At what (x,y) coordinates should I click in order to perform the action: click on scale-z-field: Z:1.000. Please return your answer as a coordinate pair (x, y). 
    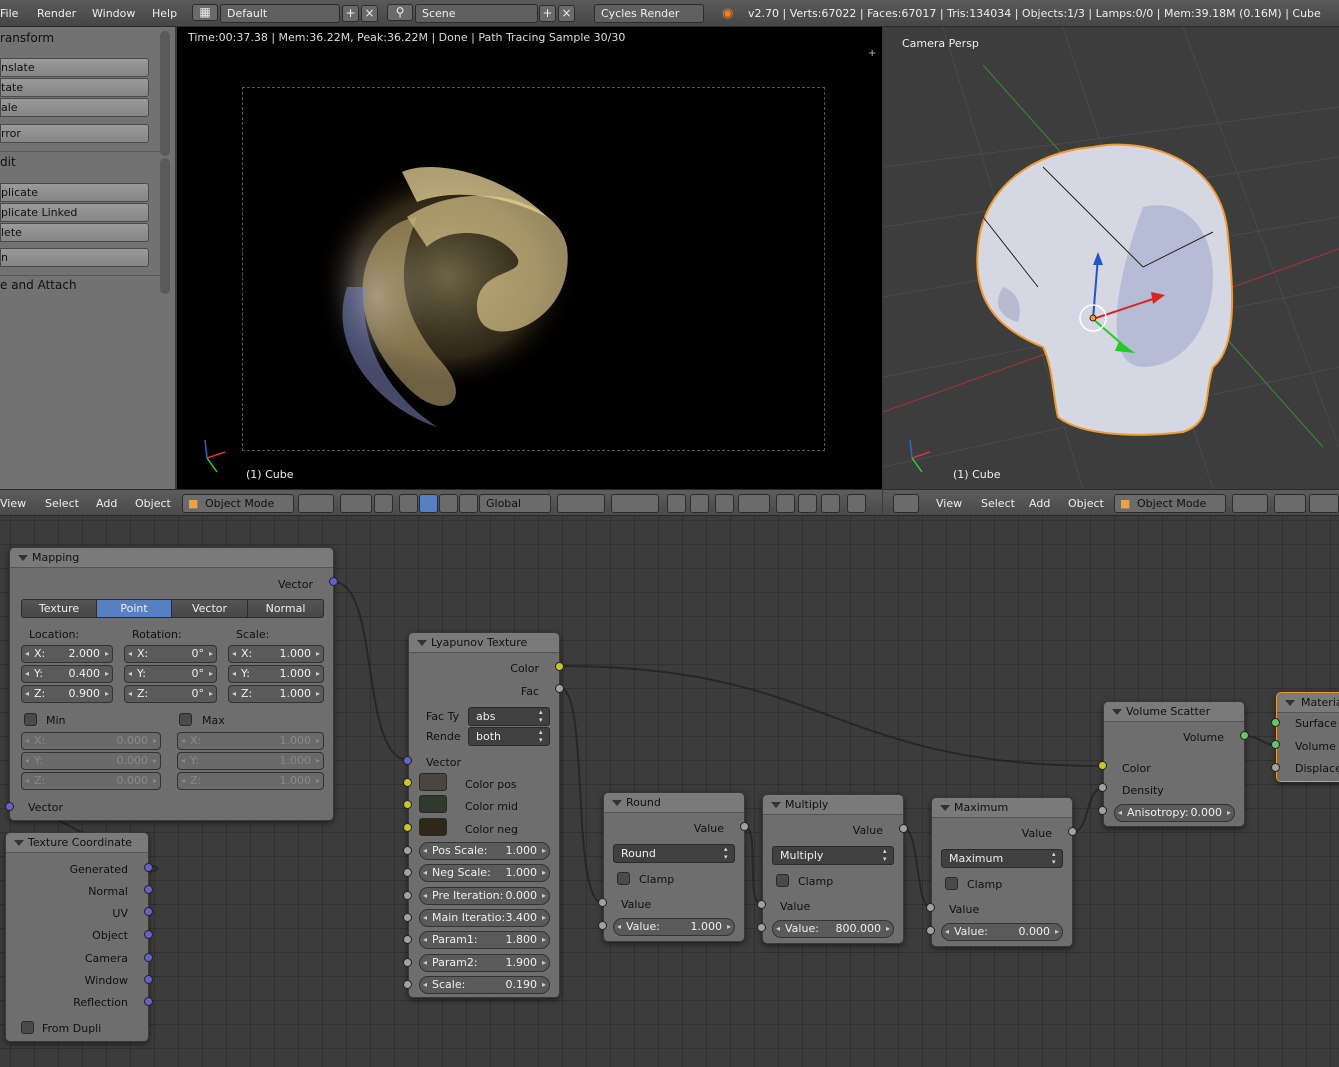
    Looking at the image, I should click on (276, 694).